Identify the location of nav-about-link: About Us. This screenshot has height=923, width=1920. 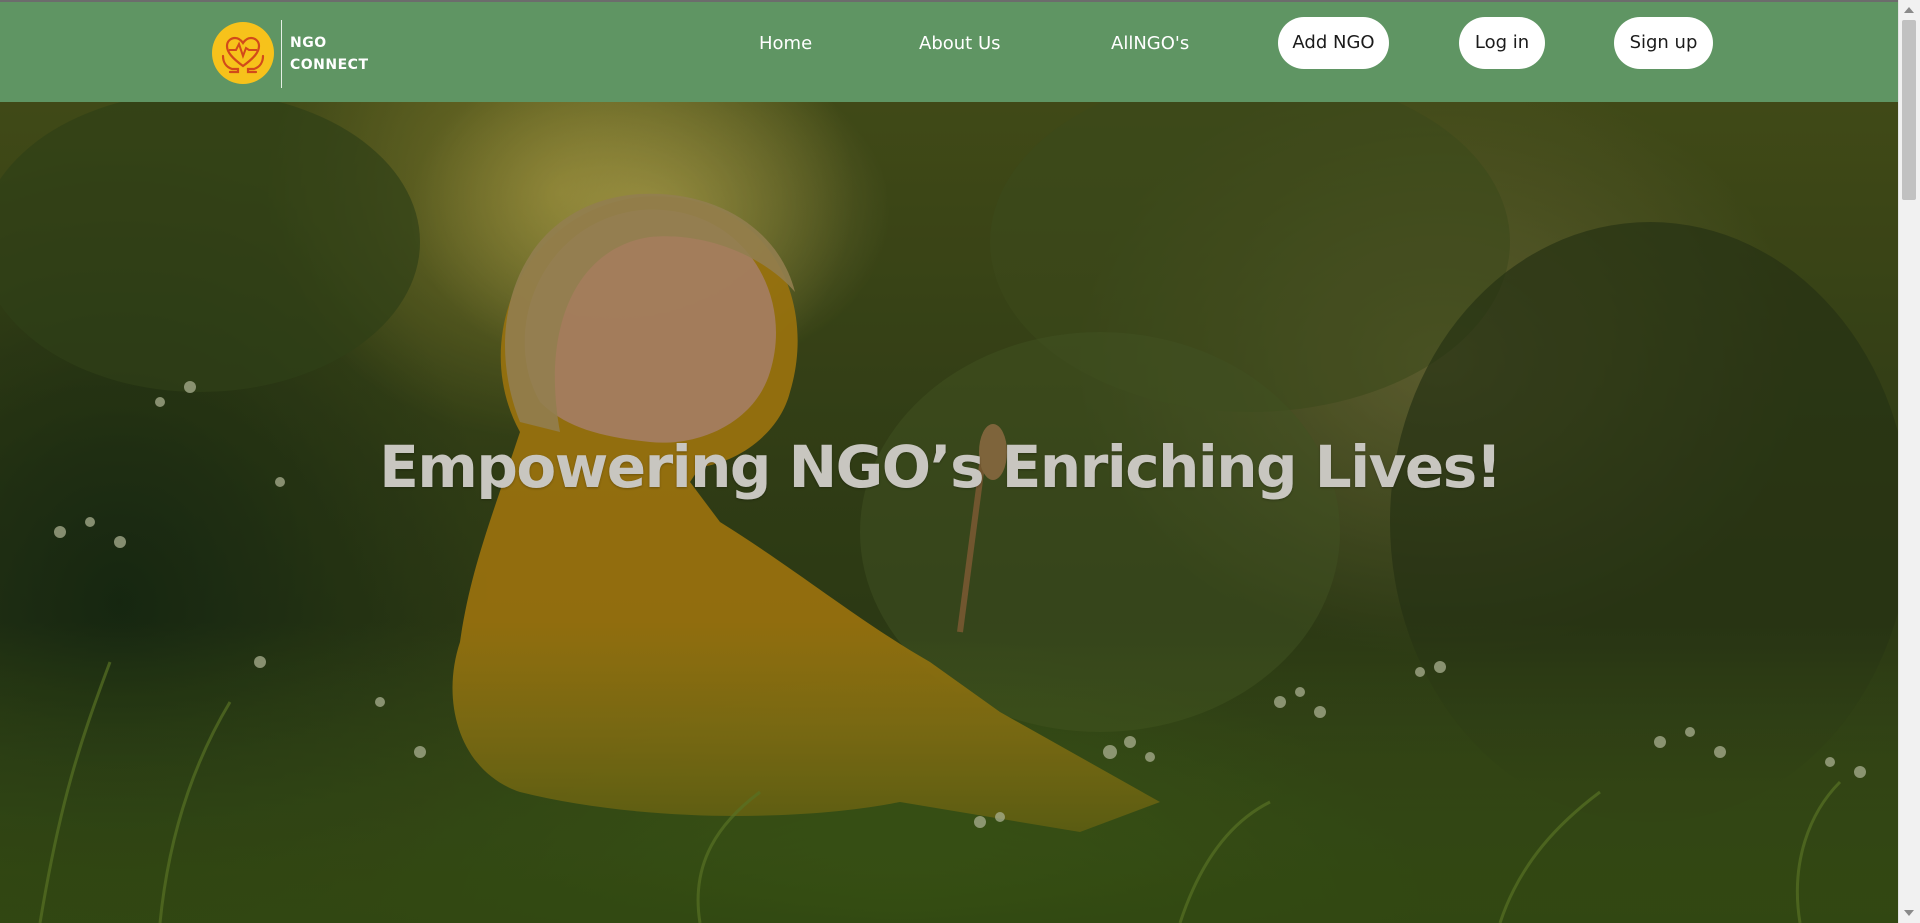
(960, 44).